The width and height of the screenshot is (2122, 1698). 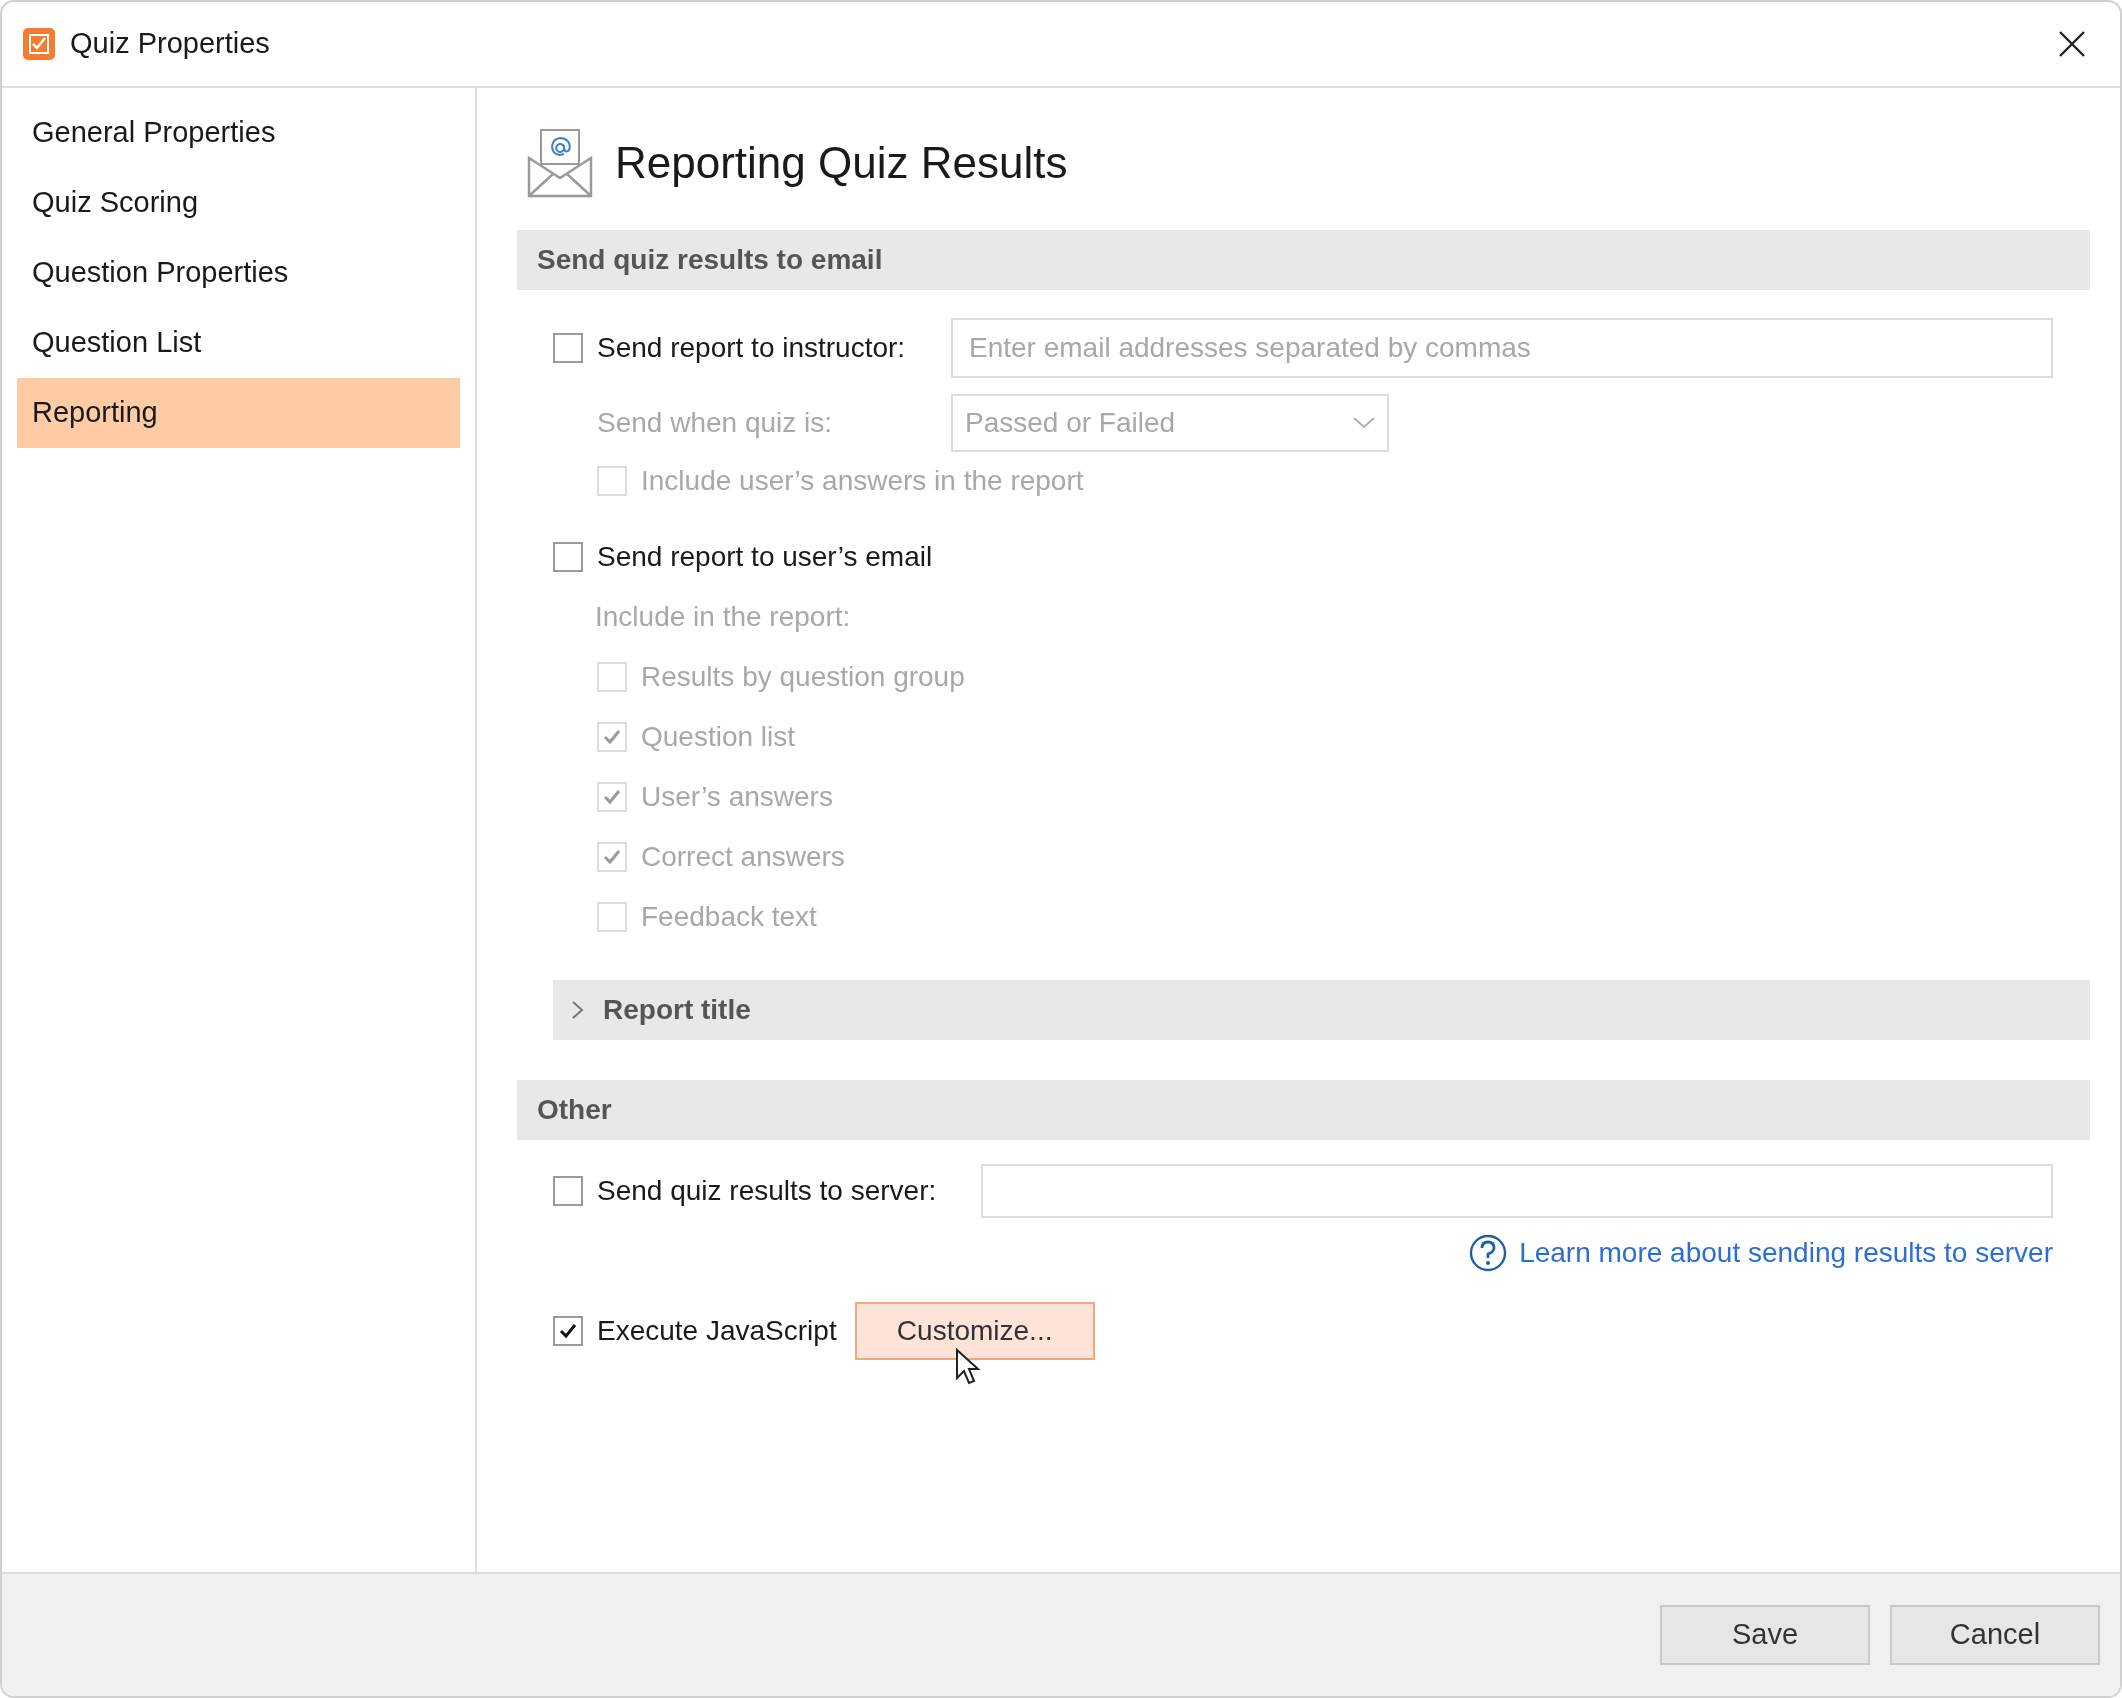 What do you see at coordinates (1786, 1253) in the screenshot?
I see `learn-more-link: Learn more about sending results to server` at bounding box center [1786, 1253].